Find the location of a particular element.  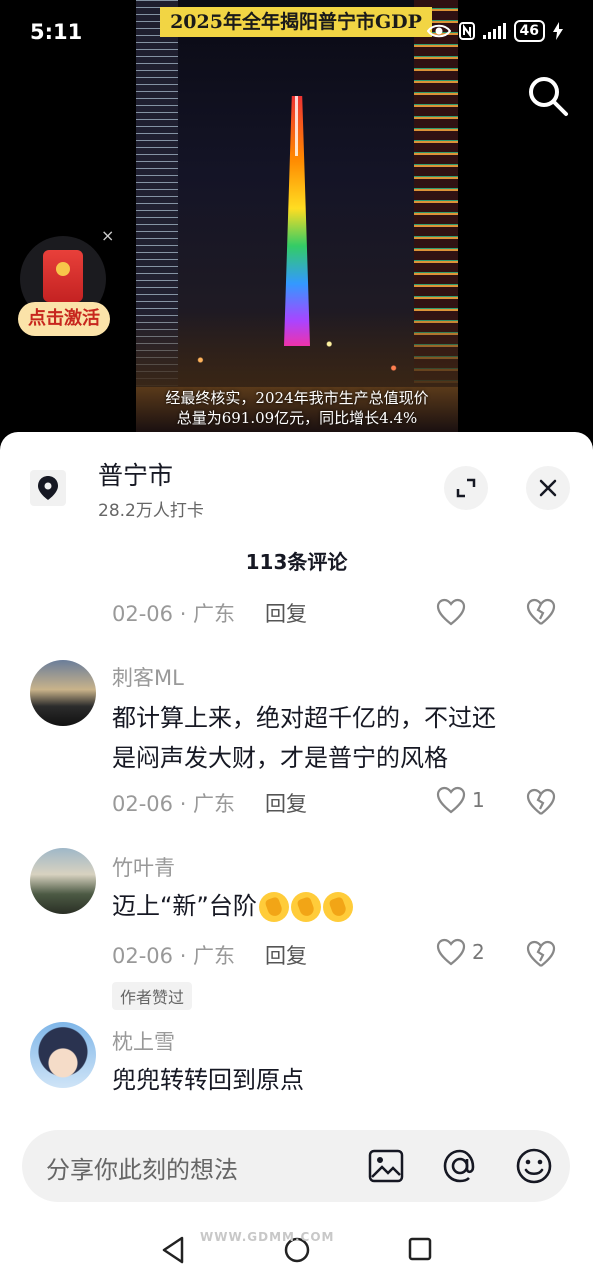

red-packet-widget: 点击激活 is located at coordinates (64, 288).